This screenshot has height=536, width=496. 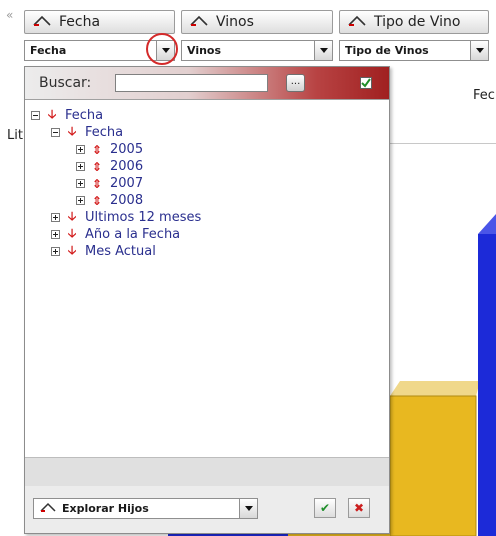 What do you see at coordinates (487, 385) in the screenshot?
I see `chart-bar-blue` at bounding box center [487, 385].